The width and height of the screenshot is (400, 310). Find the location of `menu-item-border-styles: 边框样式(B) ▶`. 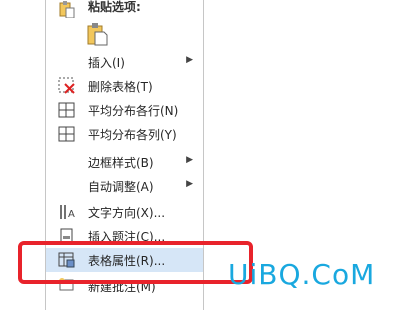

menu-item-border-styles: 边框样式(B) ▶ is located at coordinates (124, 162).